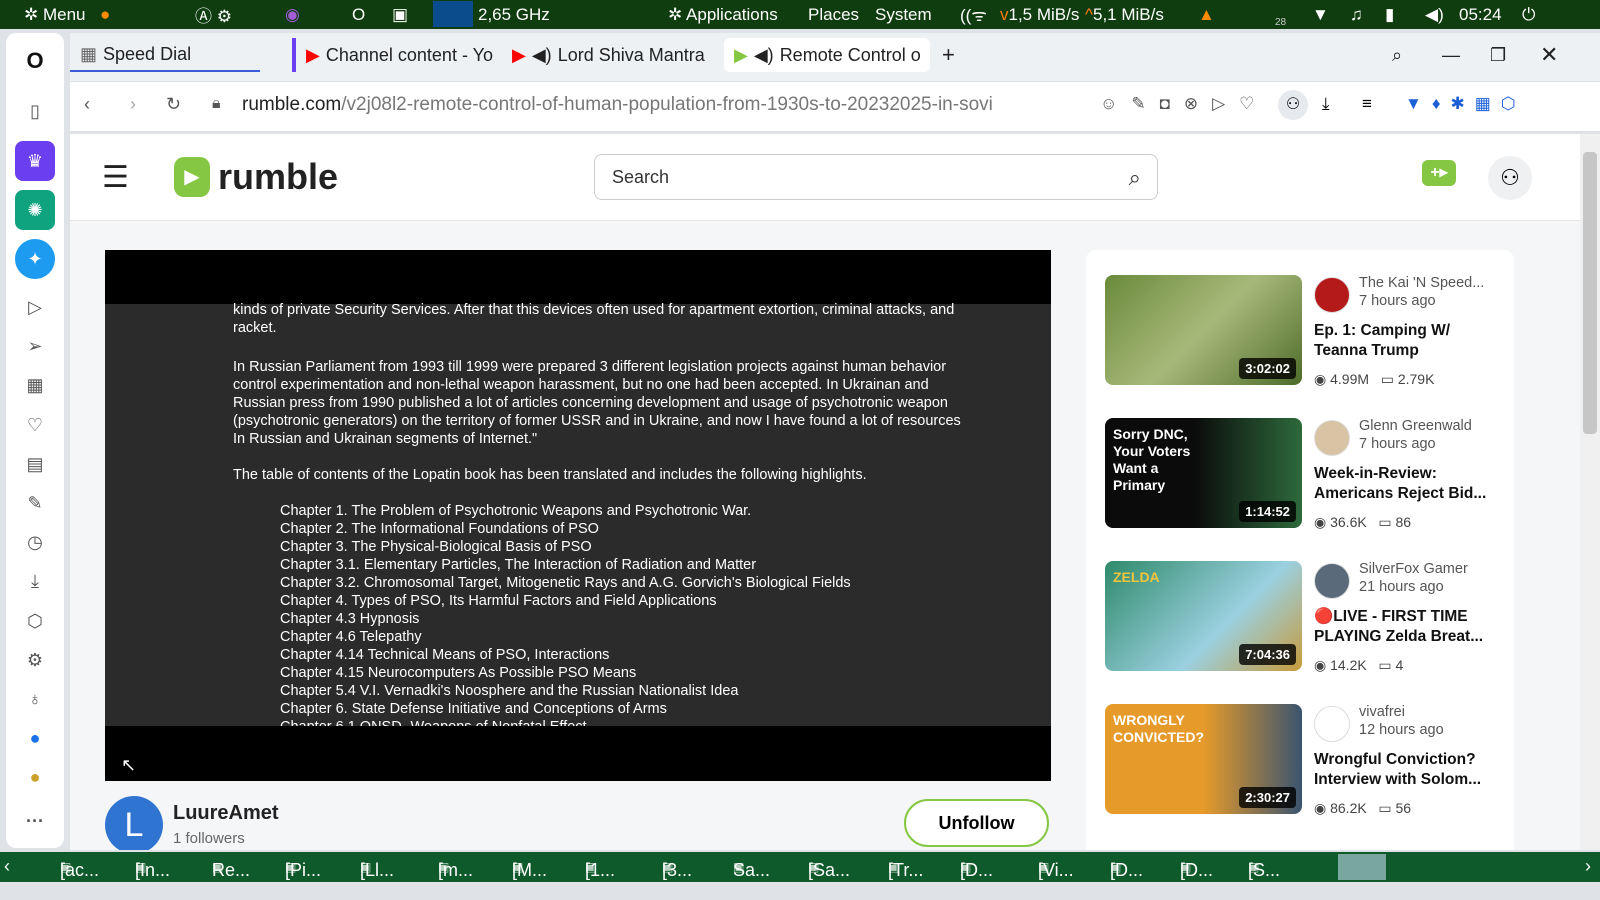  I want to click on menu-button: ✲ Menu, so click(55, 15).